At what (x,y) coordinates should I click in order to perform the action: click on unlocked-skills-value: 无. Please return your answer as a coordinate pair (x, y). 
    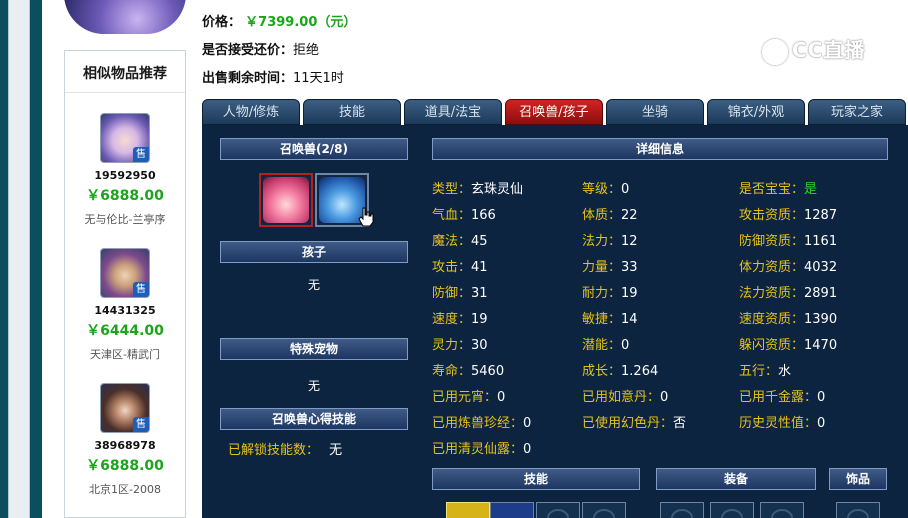
    Looking at the image, I should click on (336, 450).